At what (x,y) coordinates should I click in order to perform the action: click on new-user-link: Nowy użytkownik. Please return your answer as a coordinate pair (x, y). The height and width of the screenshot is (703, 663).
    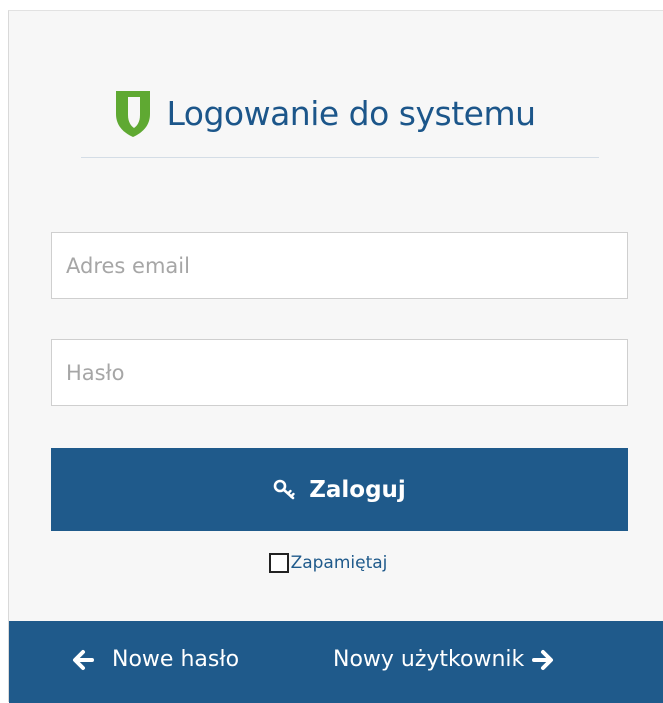
    Looking at the image, I should click on (443, 659).